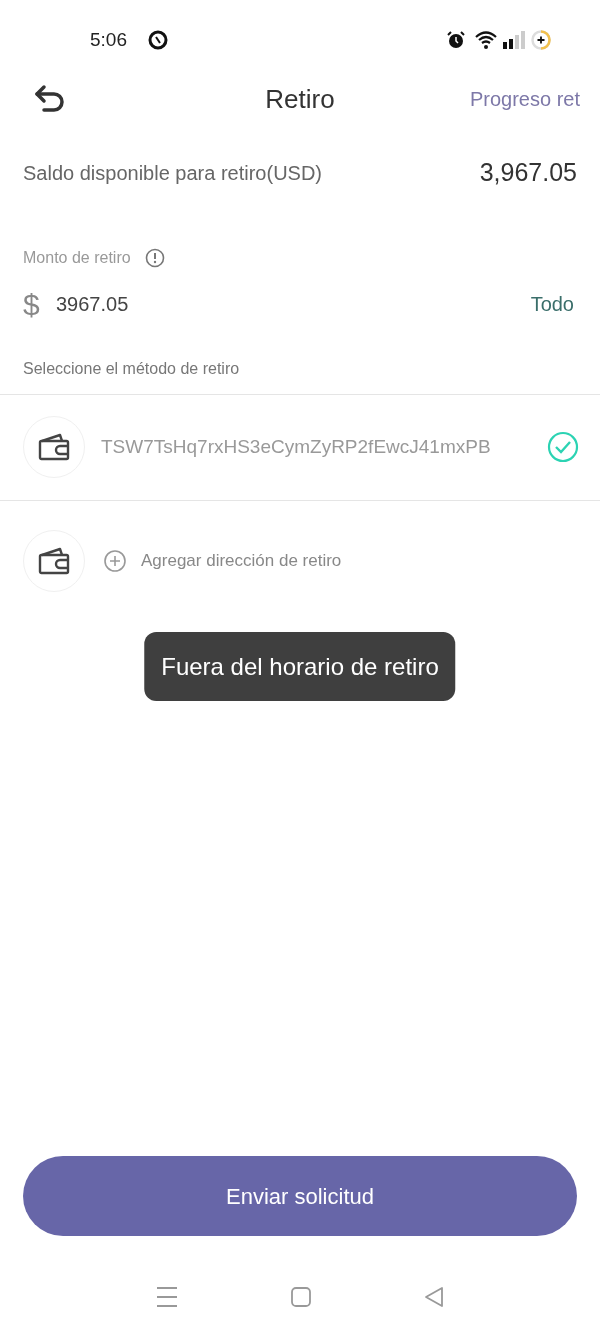  Describe the element at coordinates (486, 40) in the screenshot. I see `wifi-icon` at that location.